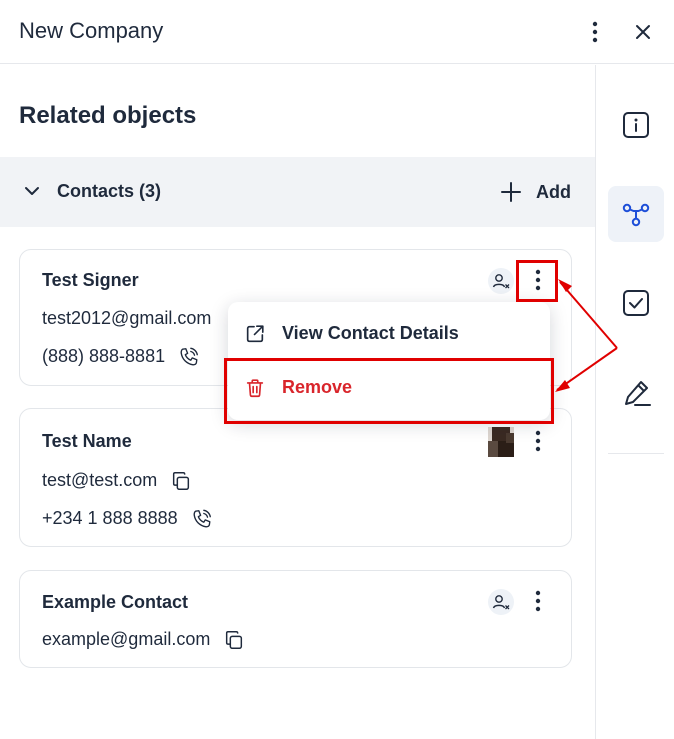  I want to click on contact-phone-row: +234 1 888 8888, so click(127, 519).